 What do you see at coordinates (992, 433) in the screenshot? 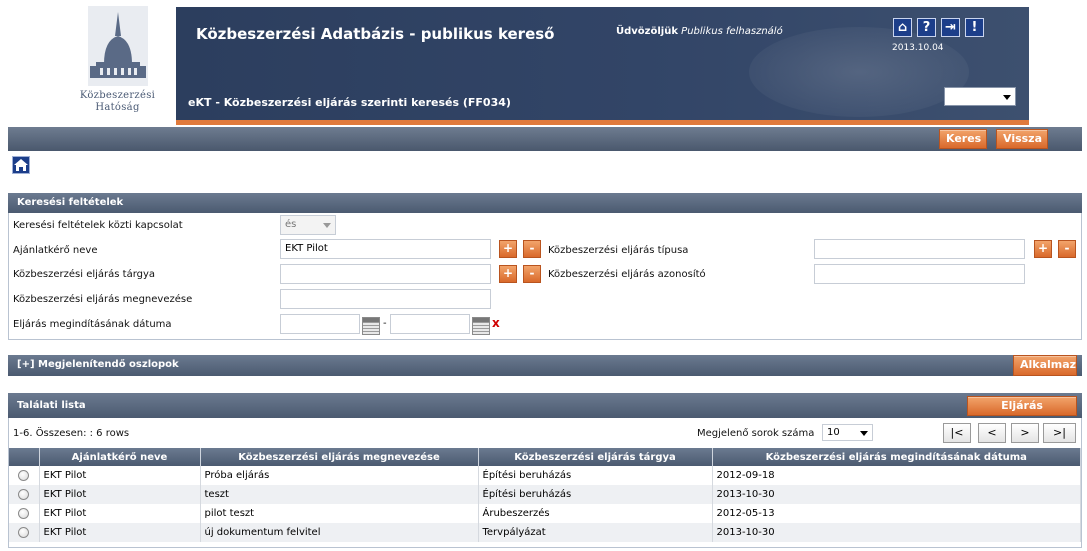
I see `prev-page-button: <` at bounding box center [992, 433].